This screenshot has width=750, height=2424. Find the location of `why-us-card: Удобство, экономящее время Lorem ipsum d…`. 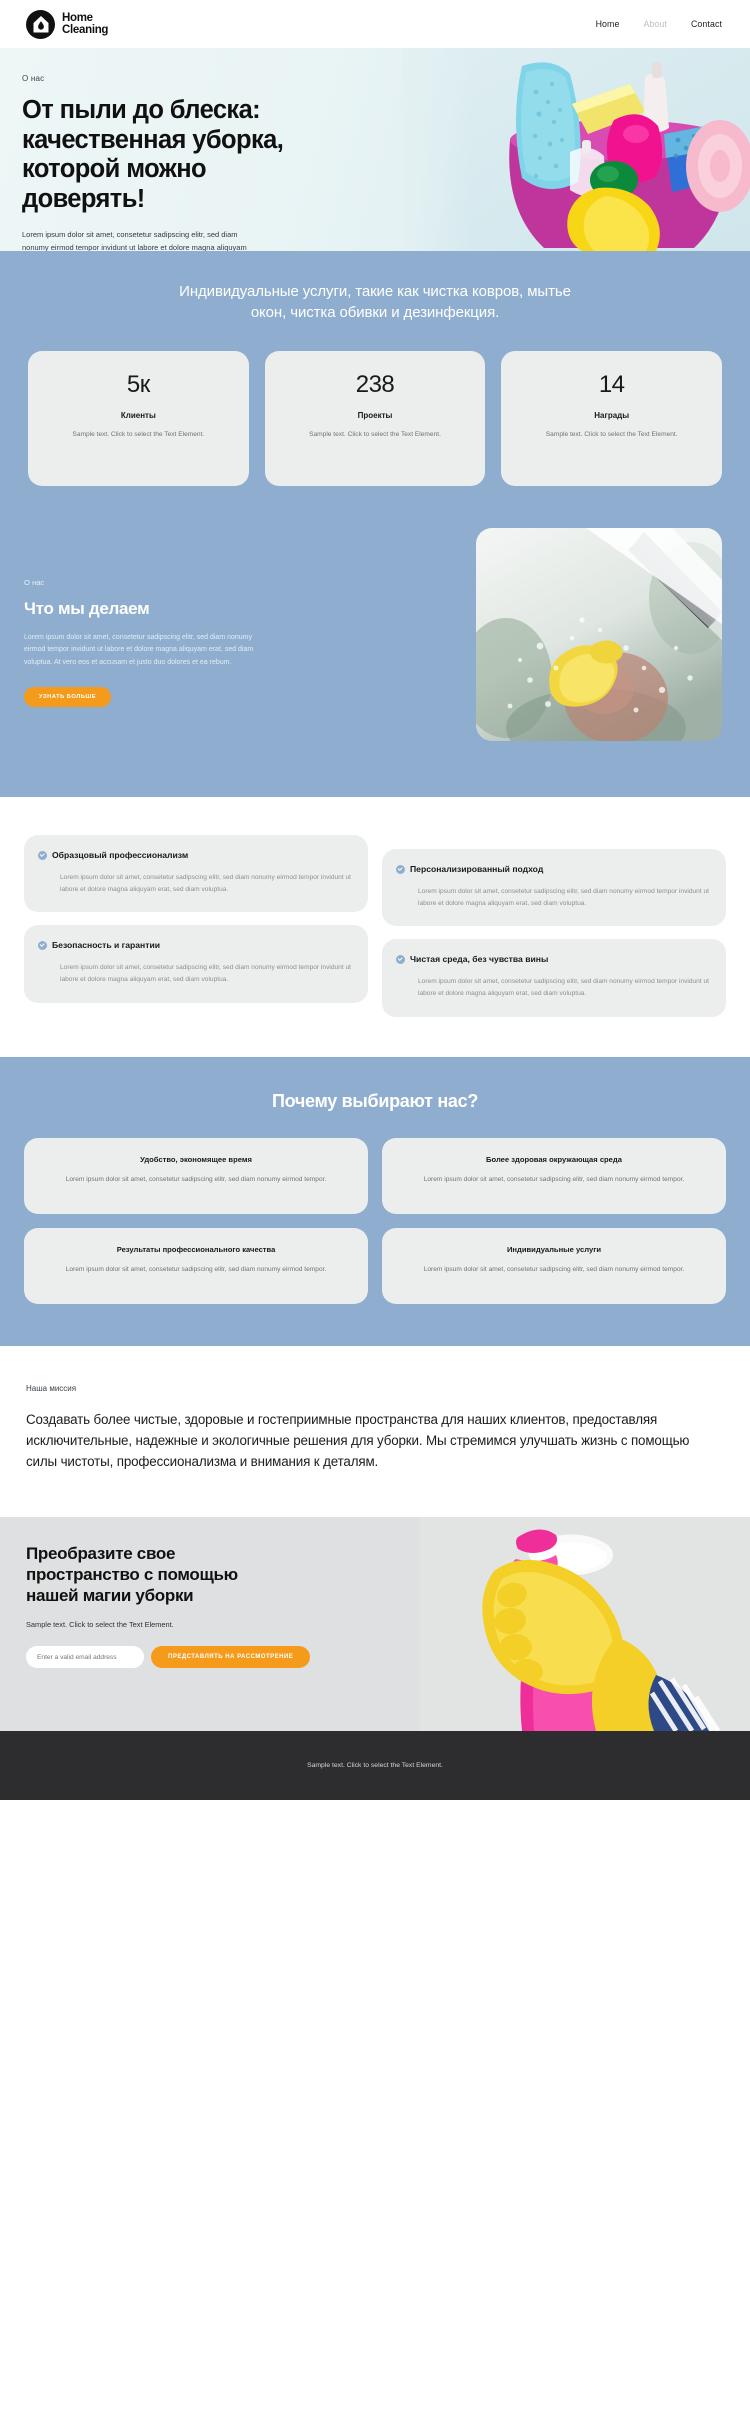

why-us-card: Удобство, экономящее время Lorem ipsum d… is located at coordinates (196, 1175).